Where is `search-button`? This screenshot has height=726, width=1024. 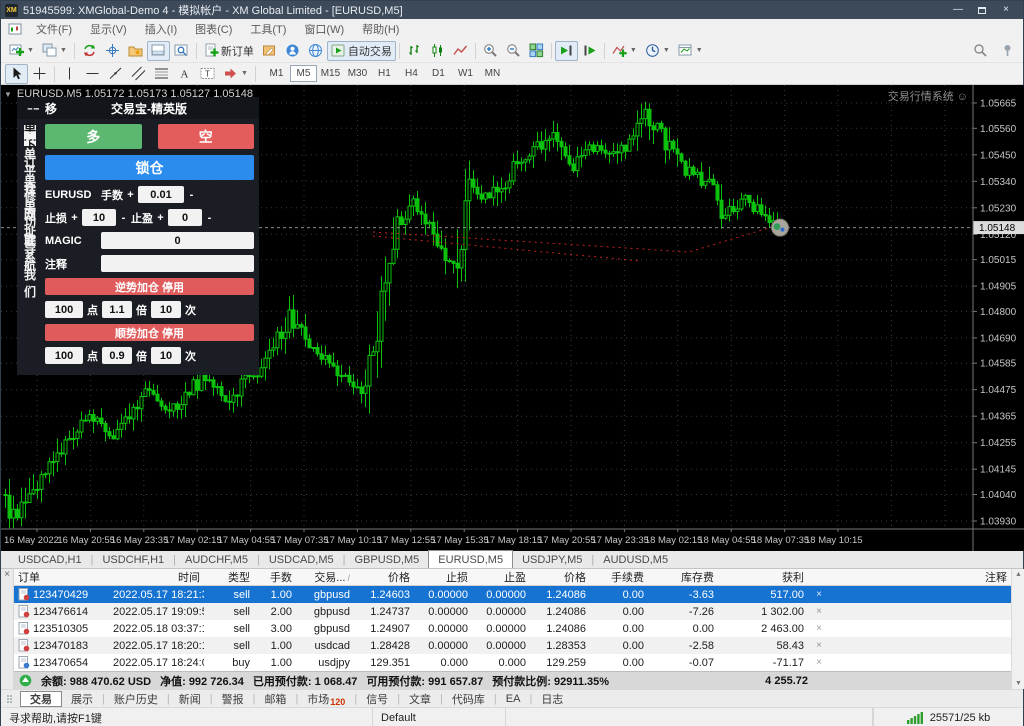
search-button is located at coordinates (980, 51).